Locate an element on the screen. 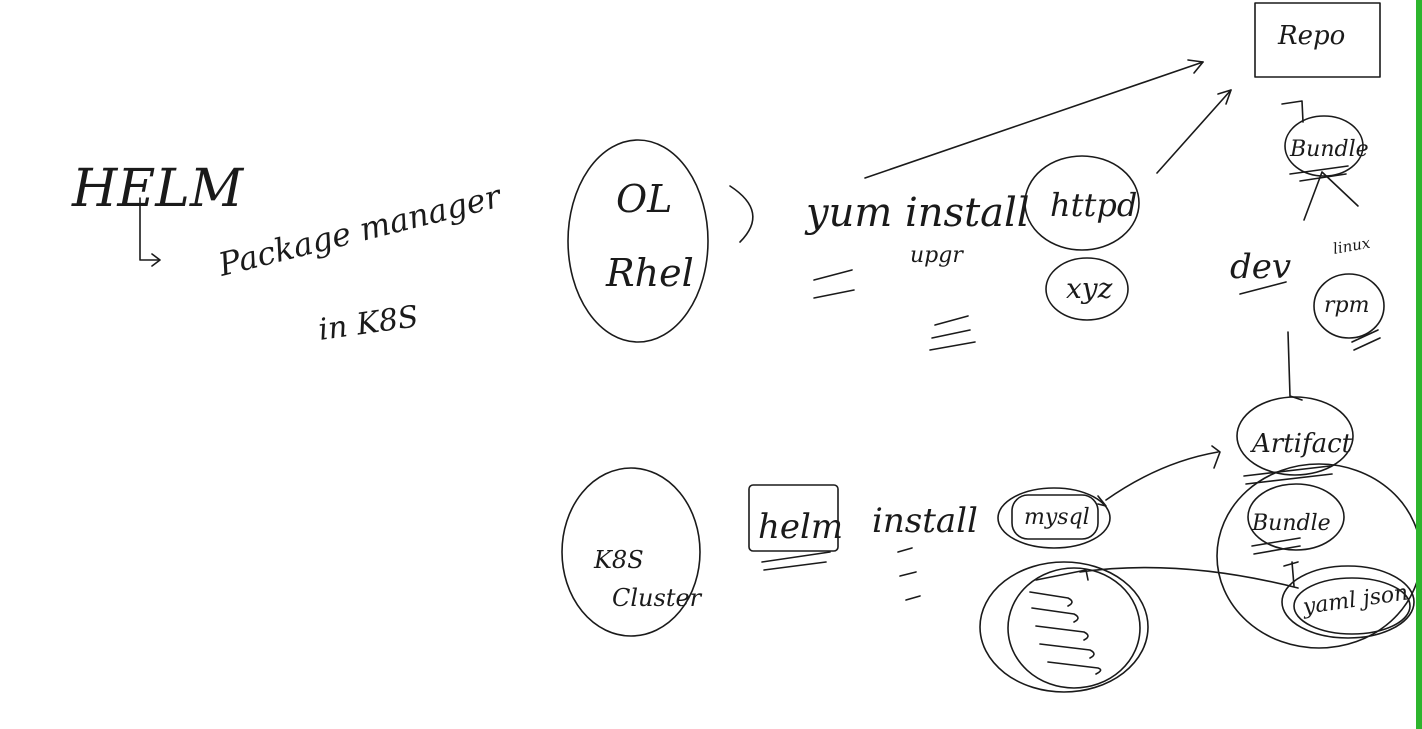 This screenshot has height=729, width=1422. note-context: in K8S is located at coordinates (368, 323).